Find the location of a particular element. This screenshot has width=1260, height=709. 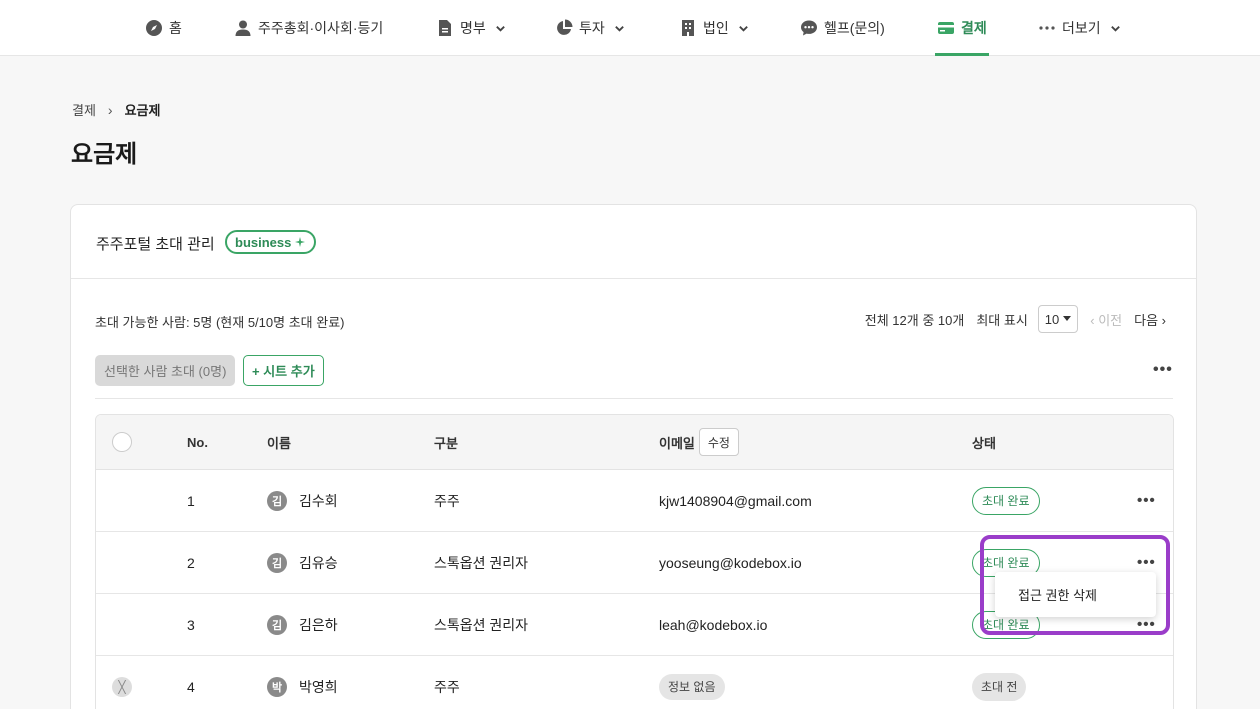

page-size-select: 10 is located at coordinates (1058, 319).